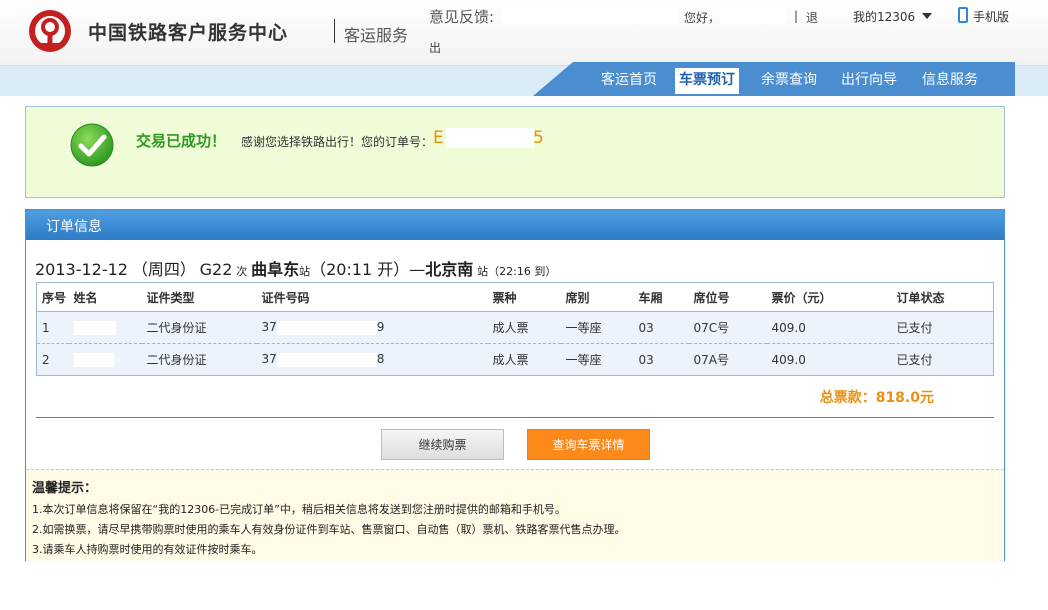 The width and height of the screenshot is (1048, 610). Describe the element at coordinates (52, 327) in the screenshot. I see `cell-no: 1` at that location.